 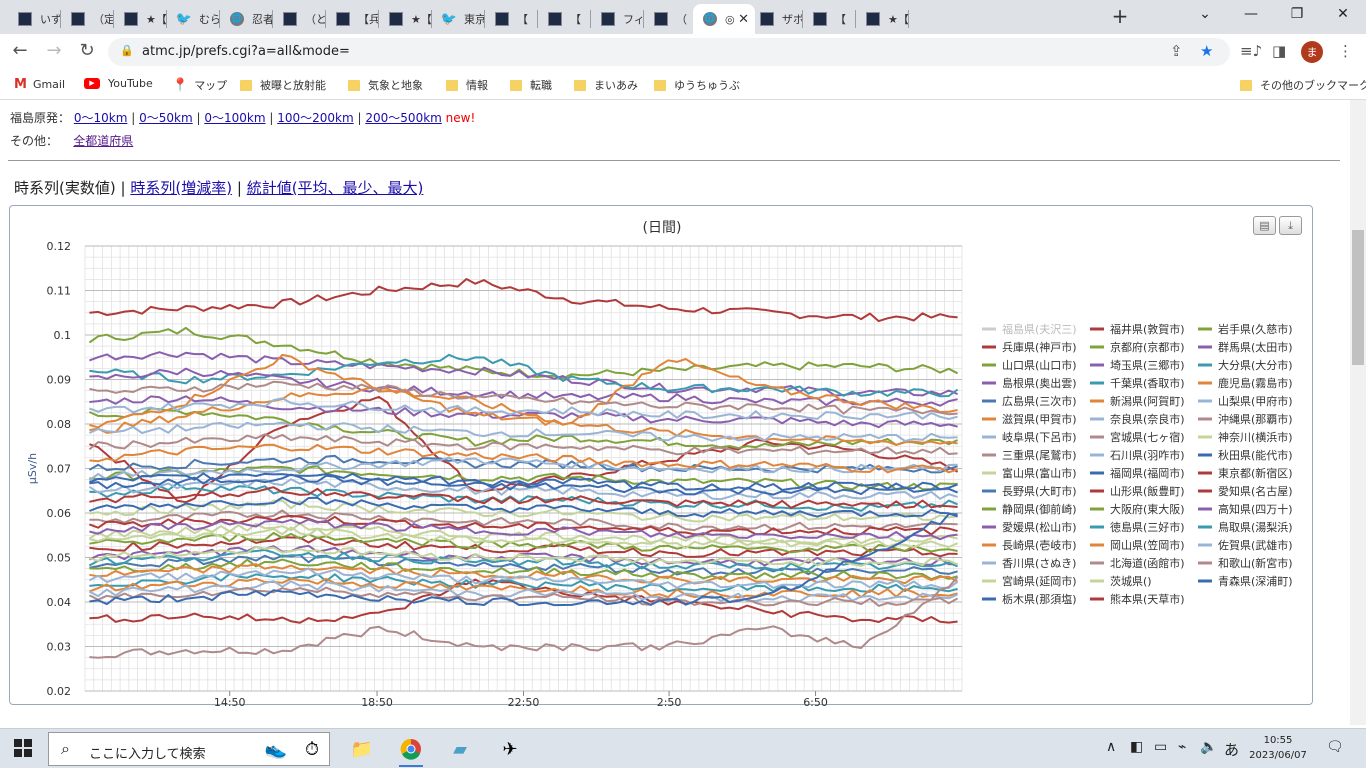 What do you see at coordinates (1147, 383) in the screenshot?
I see `legend-item: 千葉県(香取市)` at bounding box center [1147, 383].